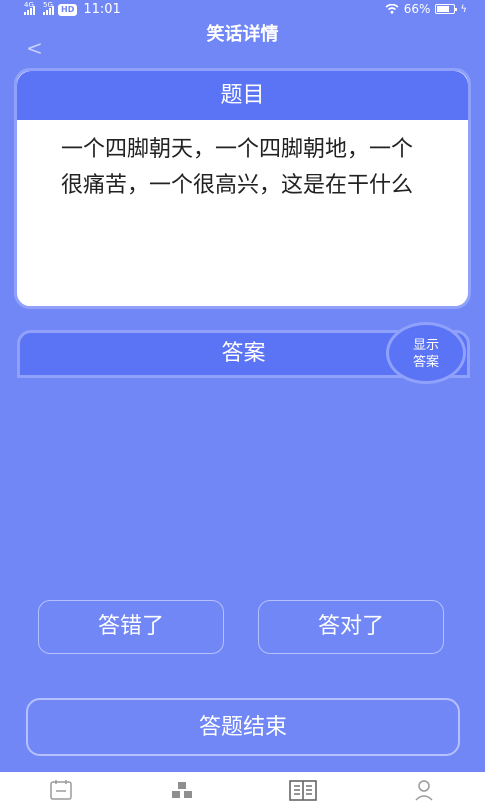  I want to click on tab-calendar, so click(61, 790).